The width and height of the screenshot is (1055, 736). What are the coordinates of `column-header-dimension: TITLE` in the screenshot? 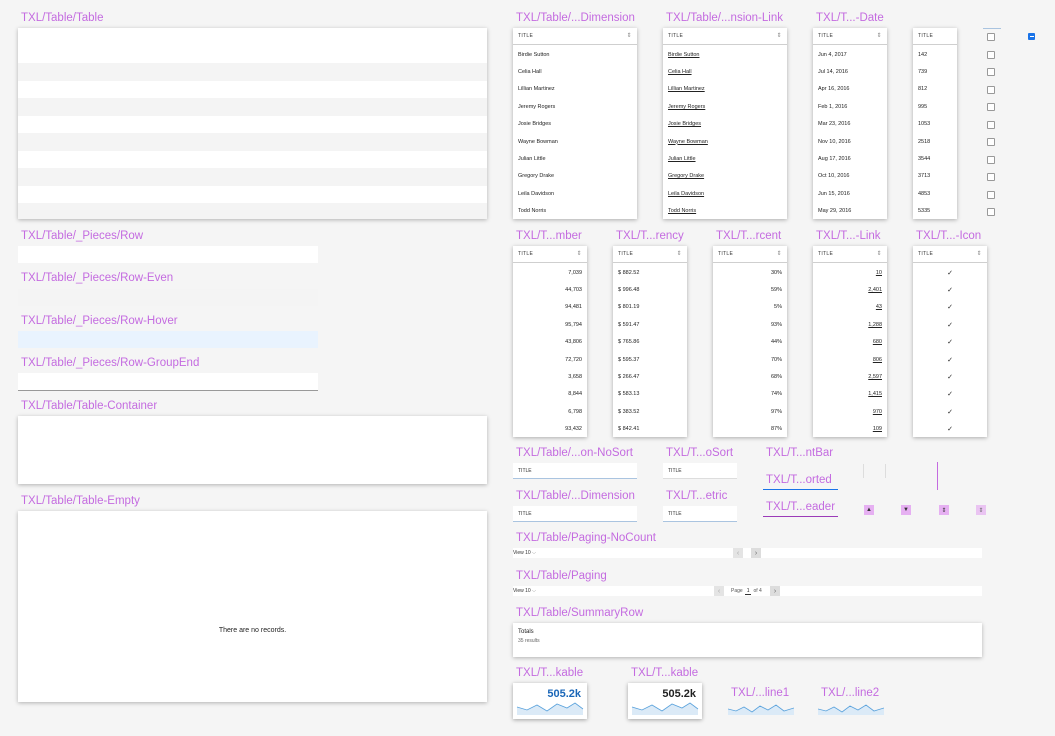 It's located at (575, 514).